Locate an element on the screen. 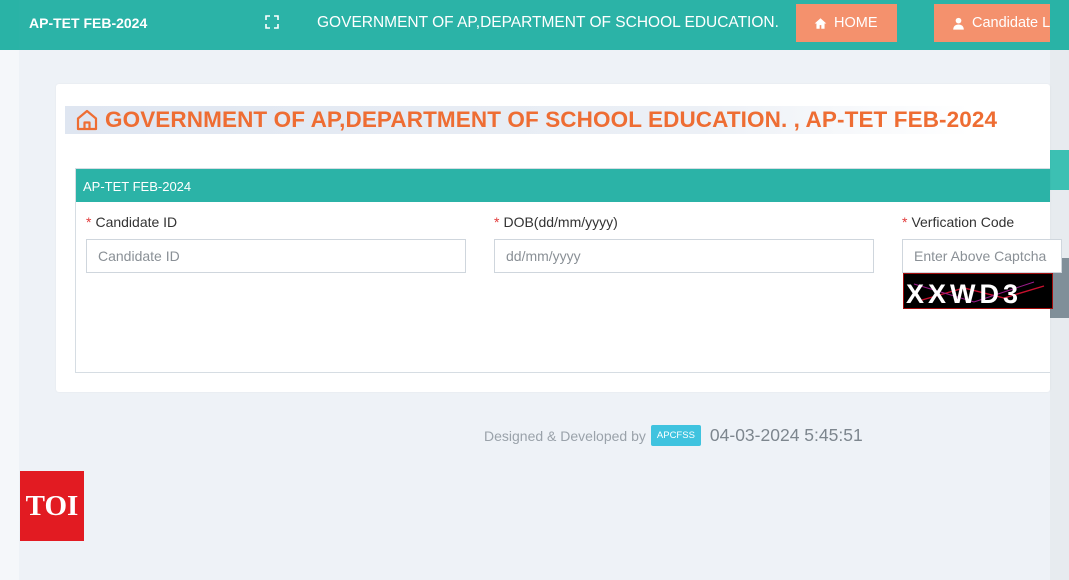 This screenshot has width=1069, height=580. footer-credit: Designed & Developed by is located at coordinates (565, 435).